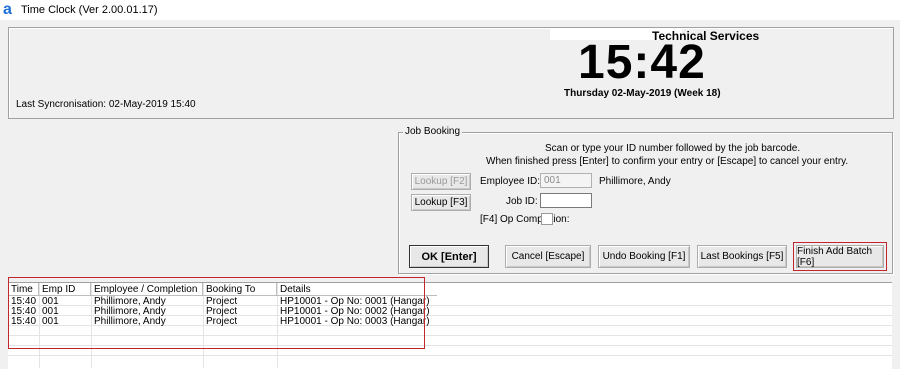 The height and width of the screenshot is (369, 900). Describe the element at coordinates (547, 219) in the screenshot. I see `op-completion-checkbox` at that location.